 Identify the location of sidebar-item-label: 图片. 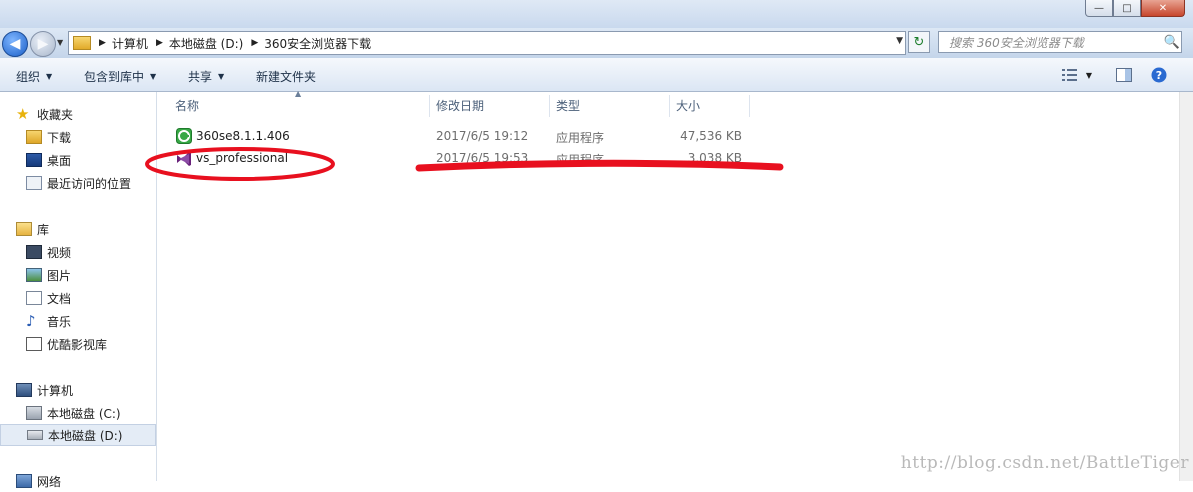
(59, 275).